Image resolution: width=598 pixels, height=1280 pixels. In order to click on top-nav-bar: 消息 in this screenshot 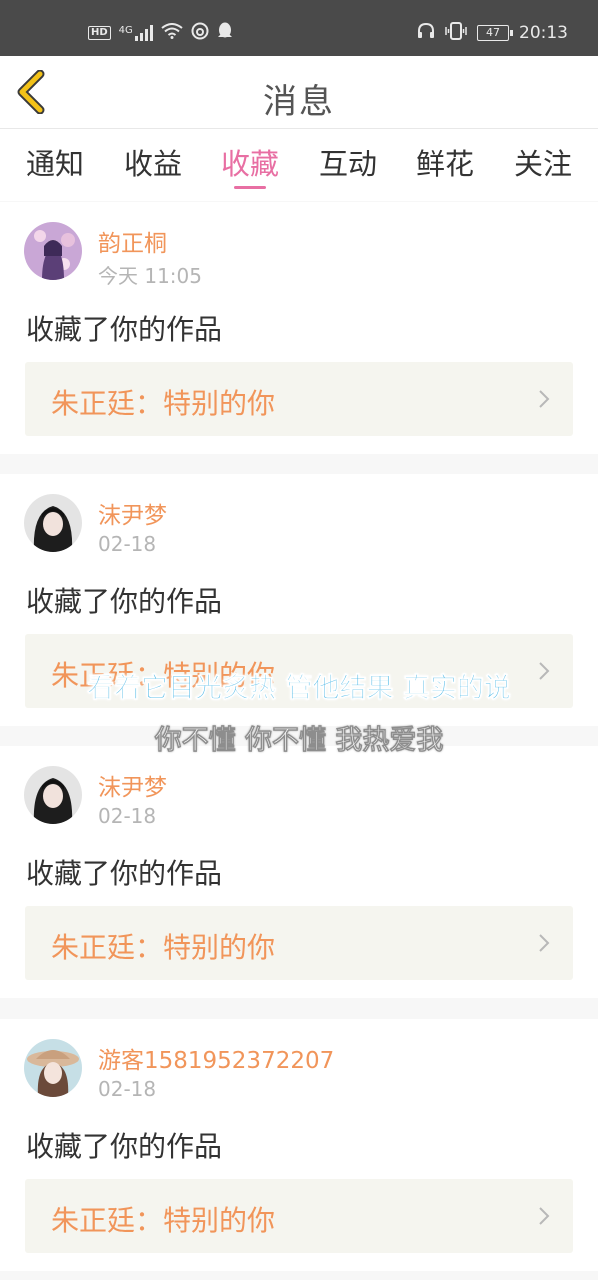, I will do `click(299, 92)`.